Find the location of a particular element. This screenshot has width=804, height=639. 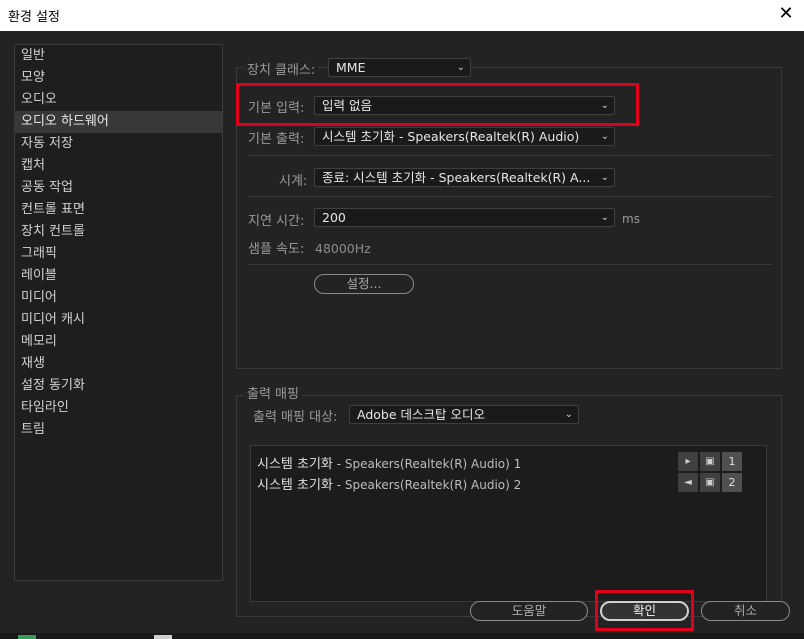

mapping-target-dropdown: Adobe 데스크탑 오디오 ⌄ is located at coordinates (464, 414).